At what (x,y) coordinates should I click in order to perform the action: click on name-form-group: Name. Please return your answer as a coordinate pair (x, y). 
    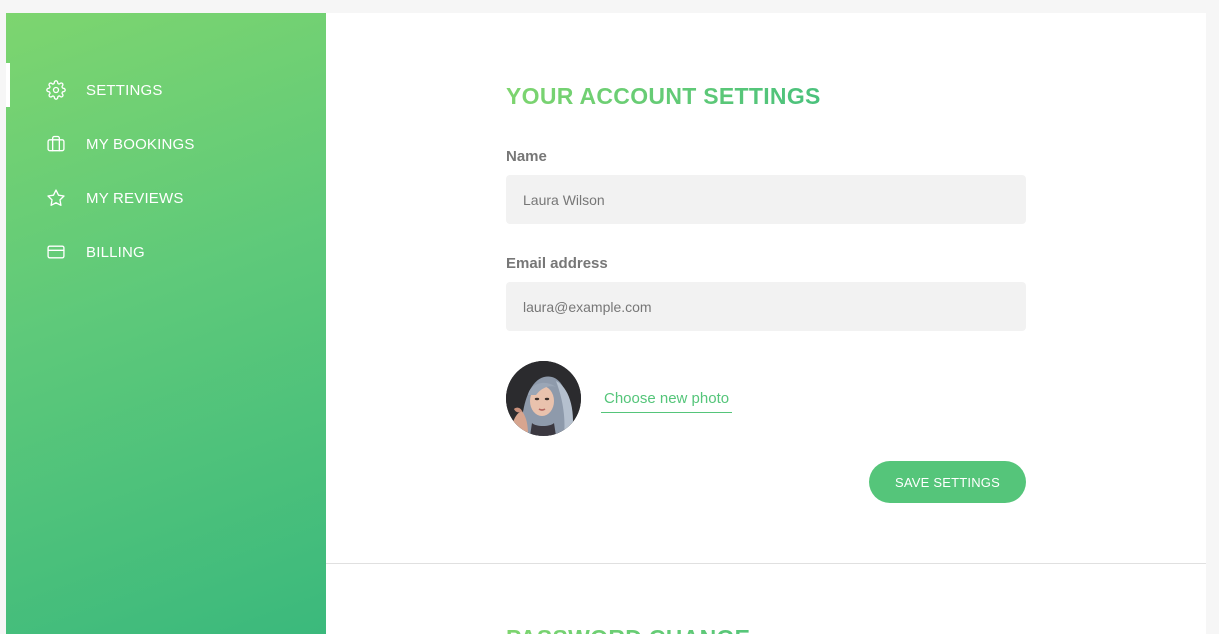
    Looking at the image, I should click on (766, 186).